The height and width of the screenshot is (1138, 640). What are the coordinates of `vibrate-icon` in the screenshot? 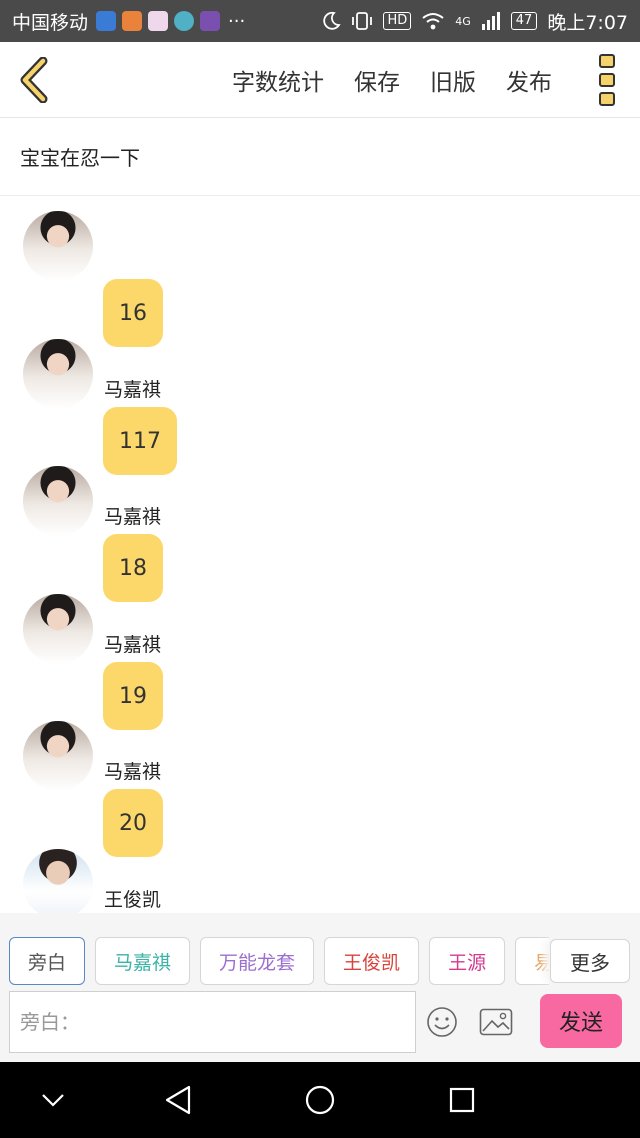 It's located at (362, 21).